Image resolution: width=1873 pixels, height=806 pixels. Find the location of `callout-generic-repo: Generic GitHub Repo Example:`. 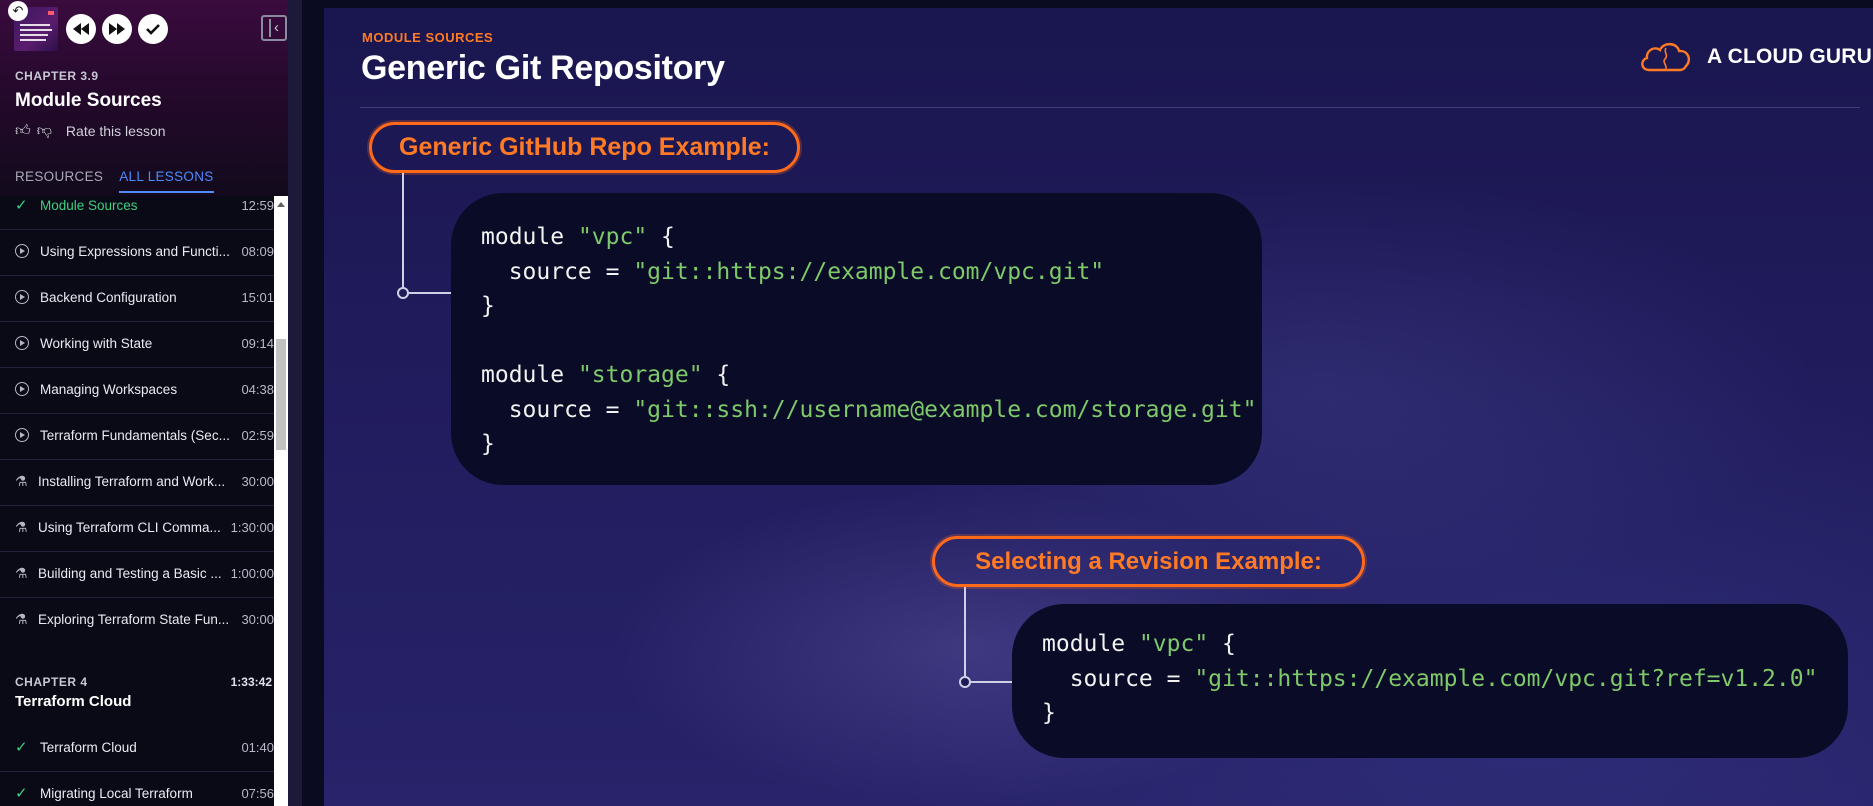

callout-generic-repo: Generic GitHub Repo Example: is located at coordinates (584, 147).